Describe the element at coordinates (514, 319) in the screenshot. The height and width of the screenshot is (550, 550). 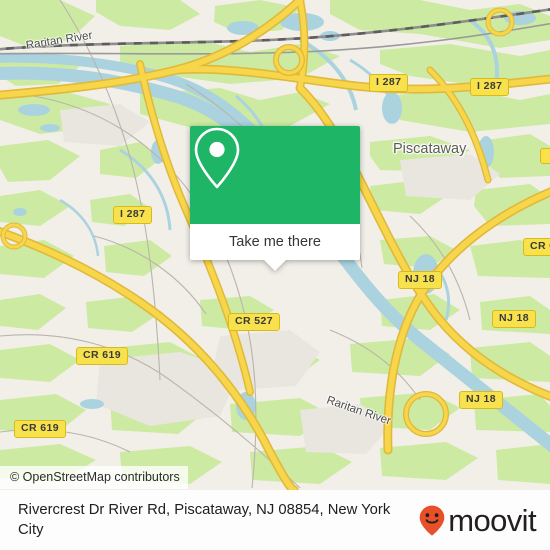
I see `shield-nj18-mid: NJ 18` at that location.